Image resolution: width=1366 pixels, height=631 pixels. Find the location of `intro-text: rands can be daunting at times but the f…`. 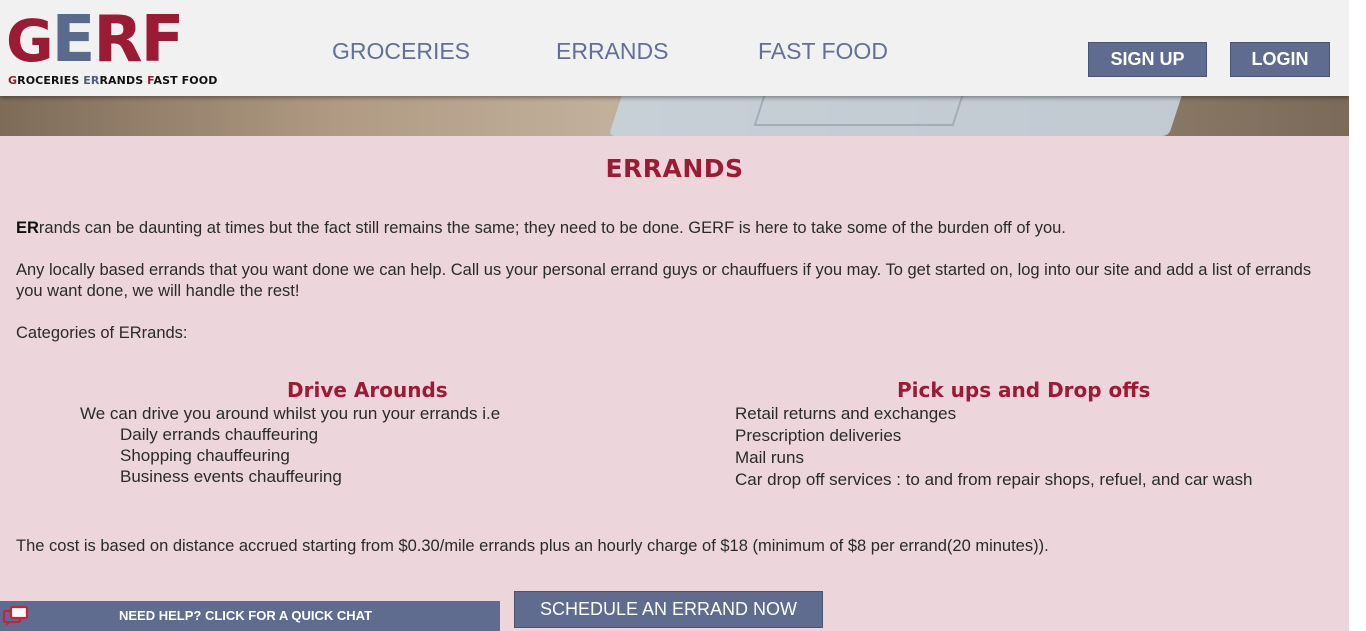

intro-text: rands can be daunting at times but the f… is located at coordinates (552, 228).